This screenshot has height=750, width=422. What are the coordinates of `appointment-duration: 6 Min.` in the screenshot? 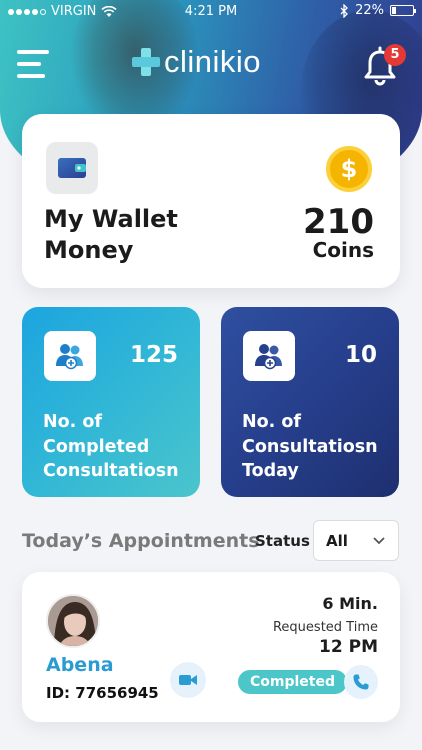 It's located at (350, 603).